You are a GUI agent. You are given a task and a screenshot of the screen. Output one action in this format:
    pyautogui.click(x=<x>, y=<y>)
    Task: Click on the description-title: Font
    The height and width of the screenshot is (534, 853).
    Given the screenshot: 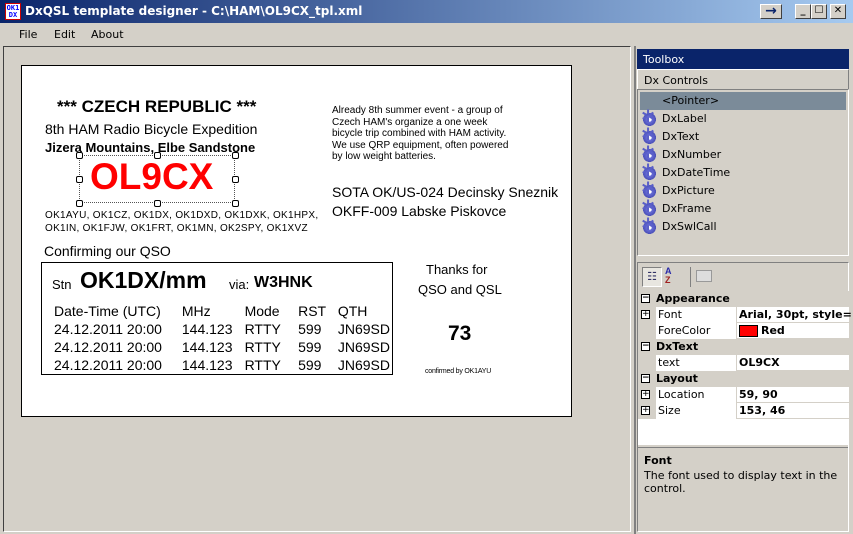 What is the action you would take?
    pyautogui.click(x=658, y=460)
    